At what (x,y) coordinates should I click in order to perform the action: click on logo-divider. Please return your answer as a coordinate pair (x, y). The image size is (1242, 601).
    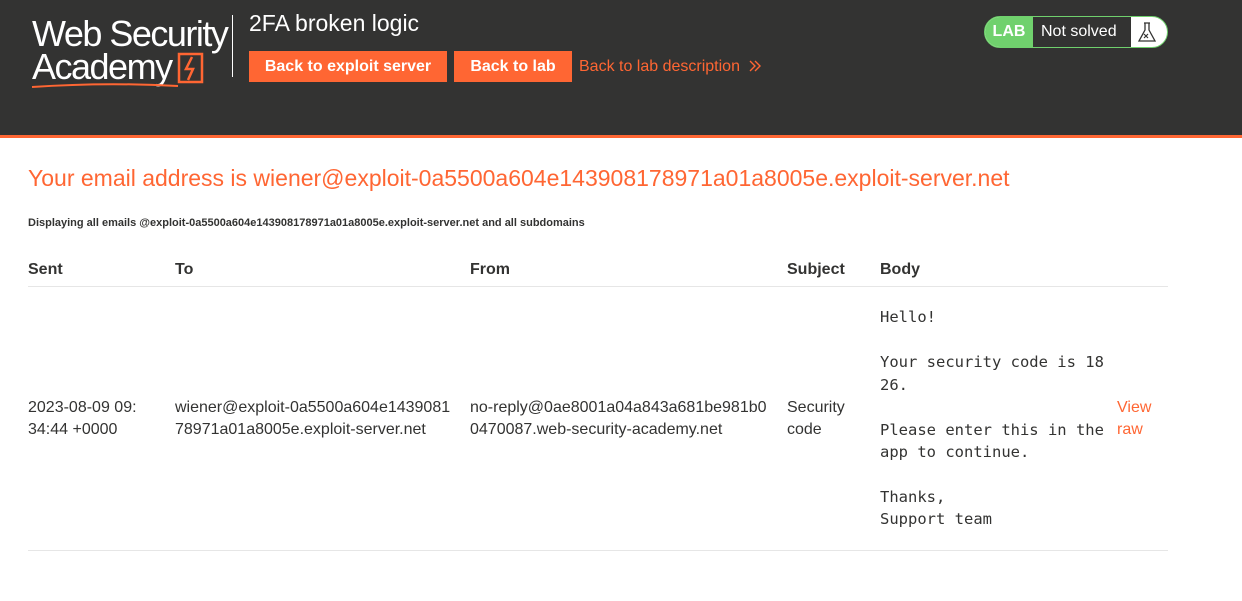
    Looking at the image, I should click on (232, 46).